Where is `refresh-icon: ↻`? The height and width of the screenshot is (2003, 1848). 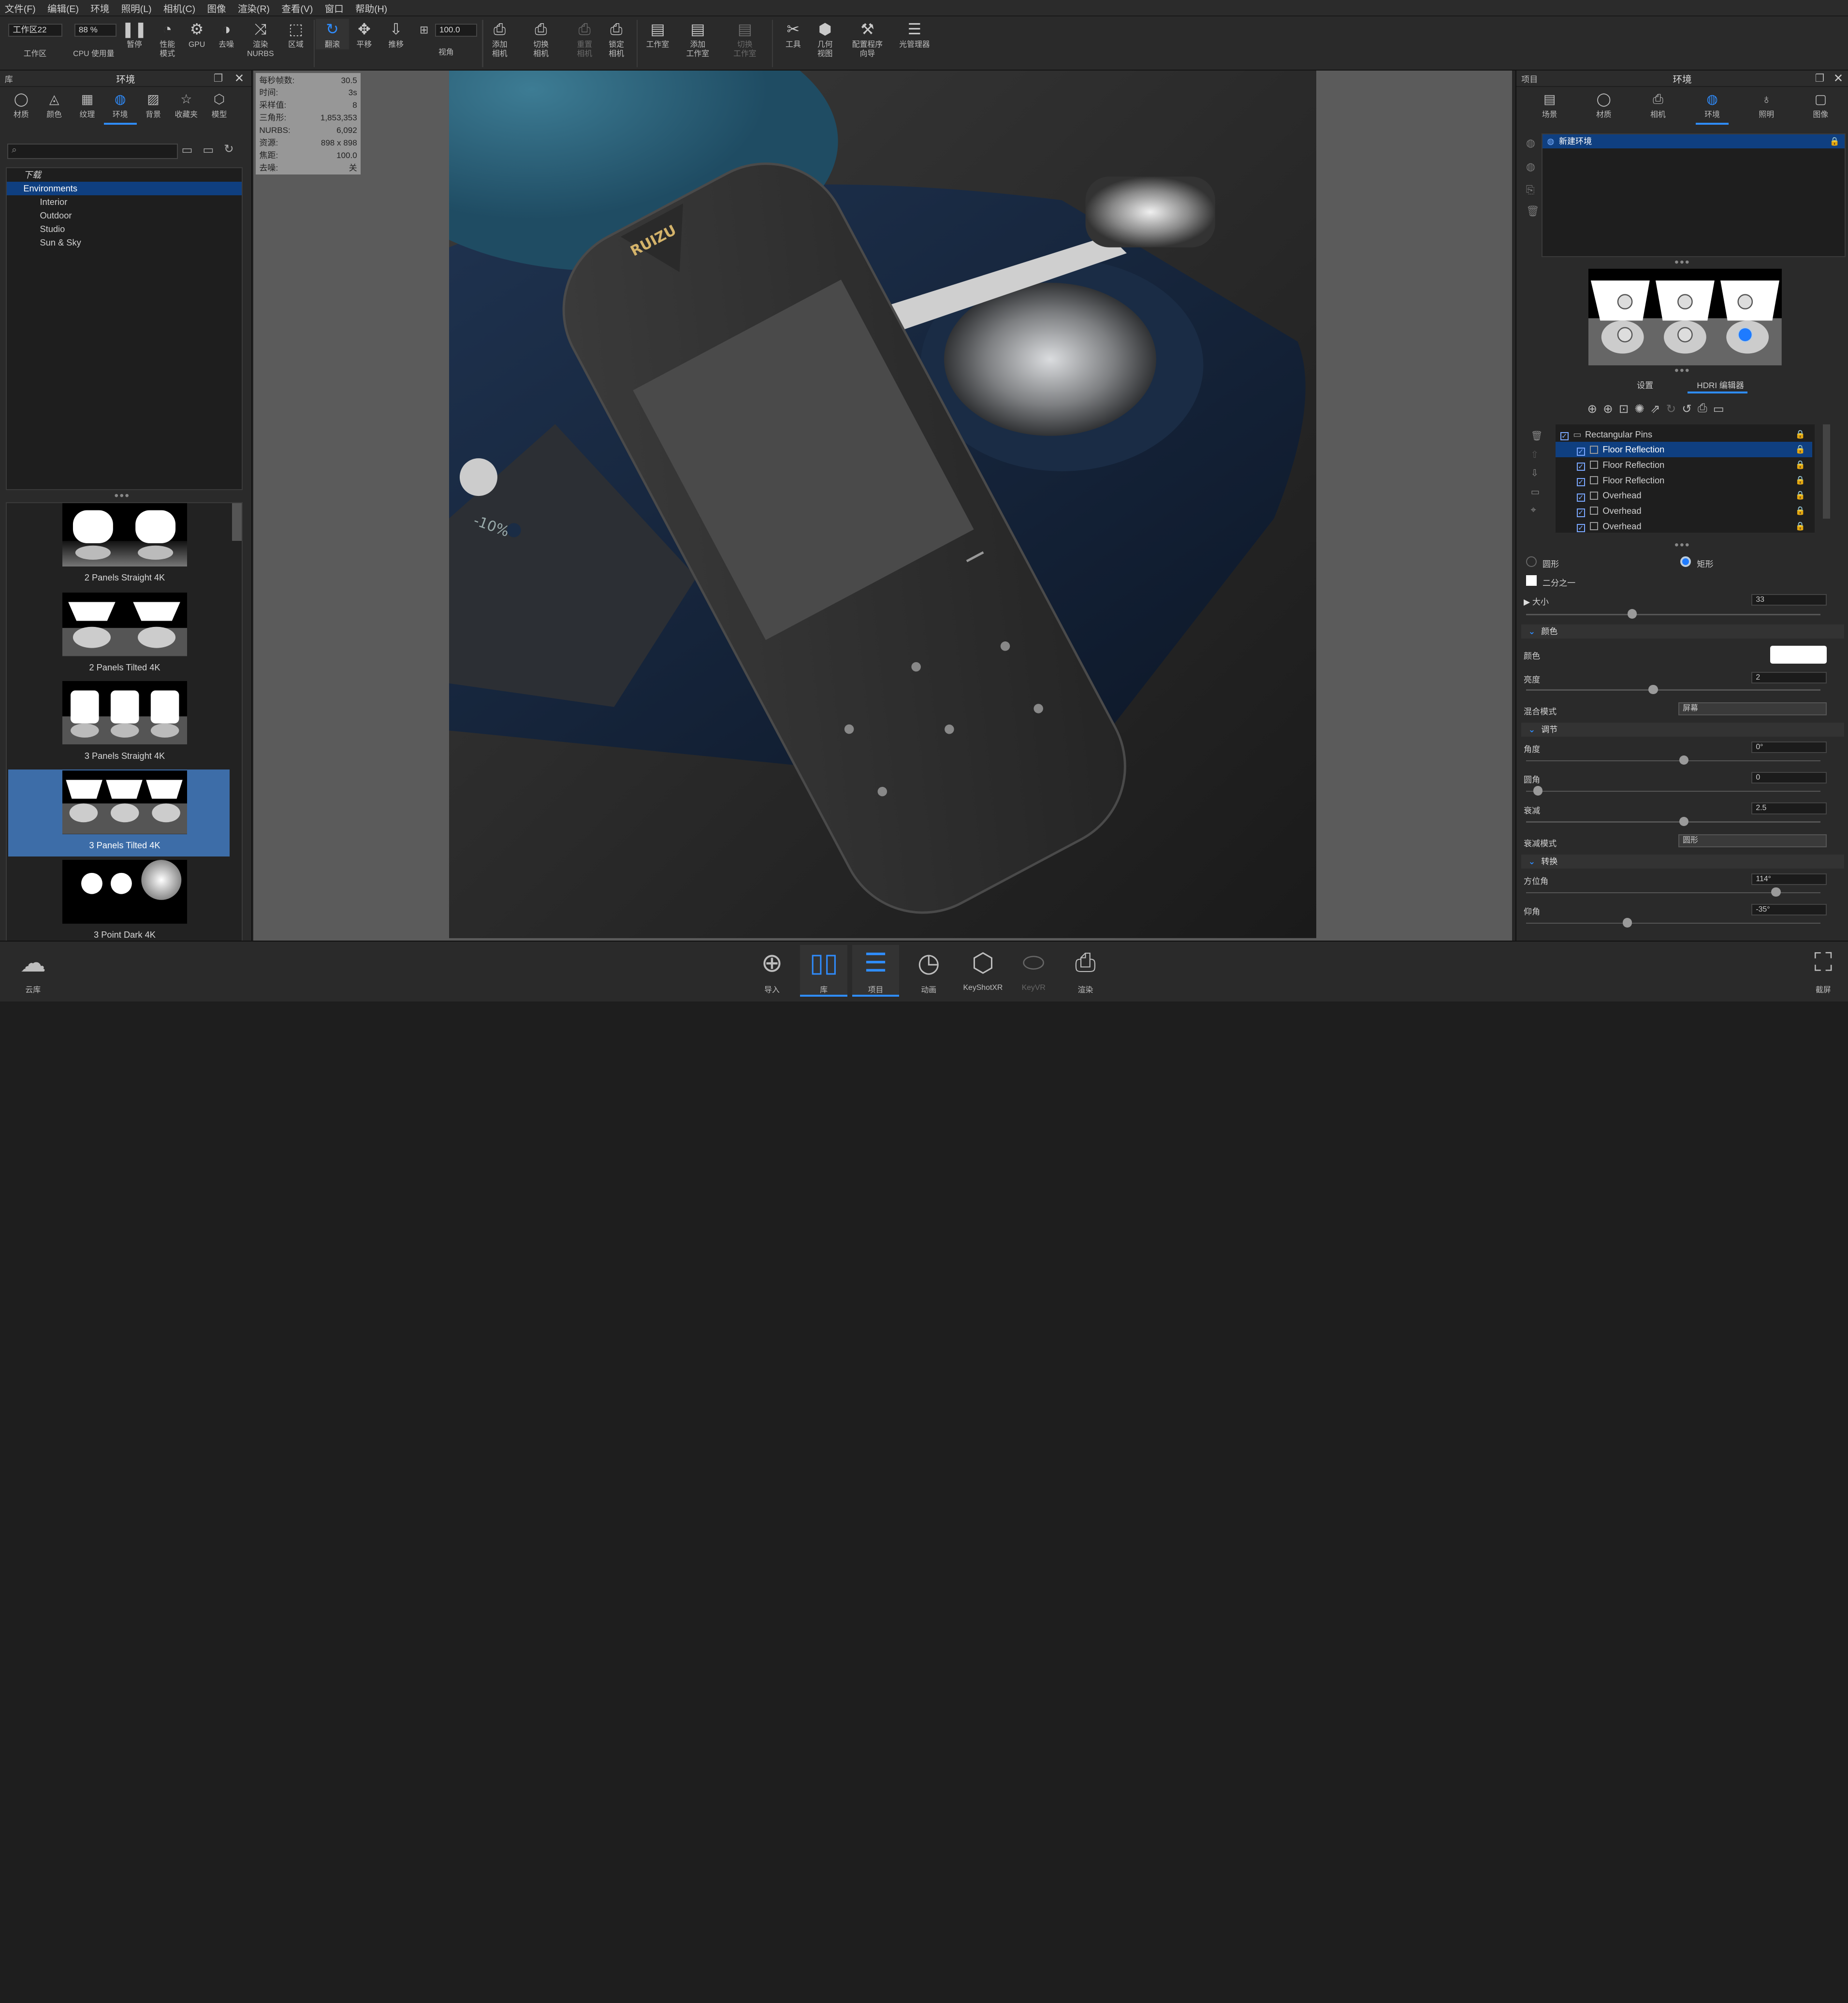 refresh-icon: ↻ is located at coordinates (228, 149).